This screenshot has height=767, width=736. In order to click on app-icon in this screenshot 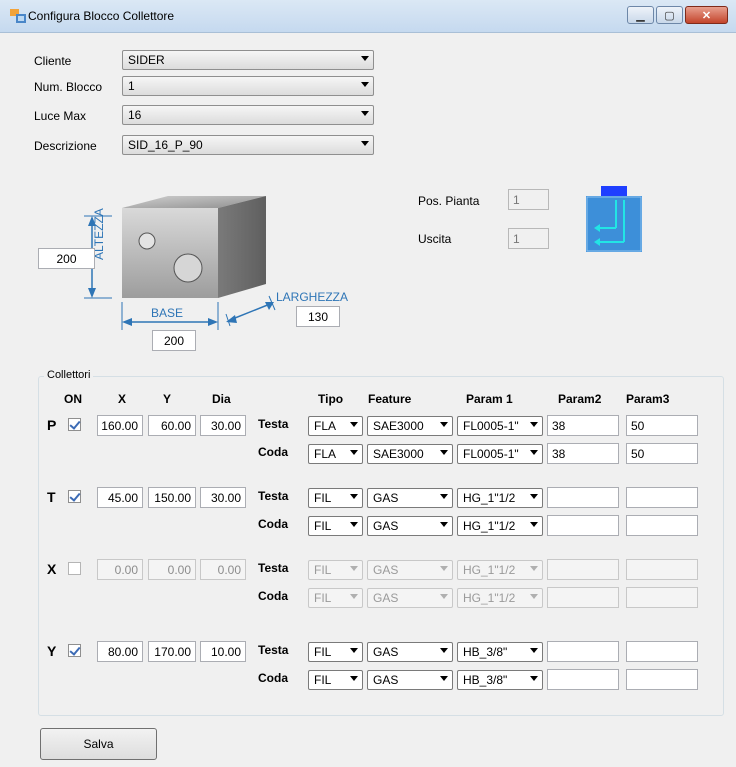, I will do `click(18, 16)`.